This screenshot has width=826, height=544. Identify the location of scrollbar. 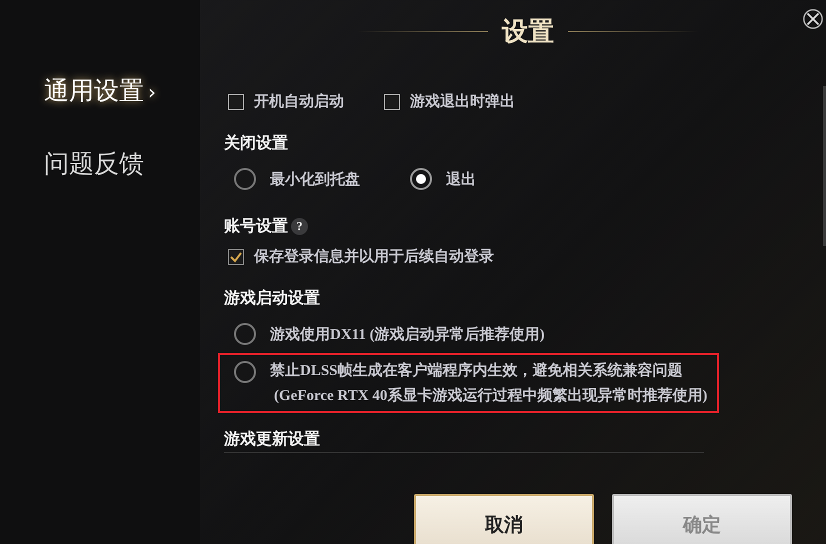
(824, 166).